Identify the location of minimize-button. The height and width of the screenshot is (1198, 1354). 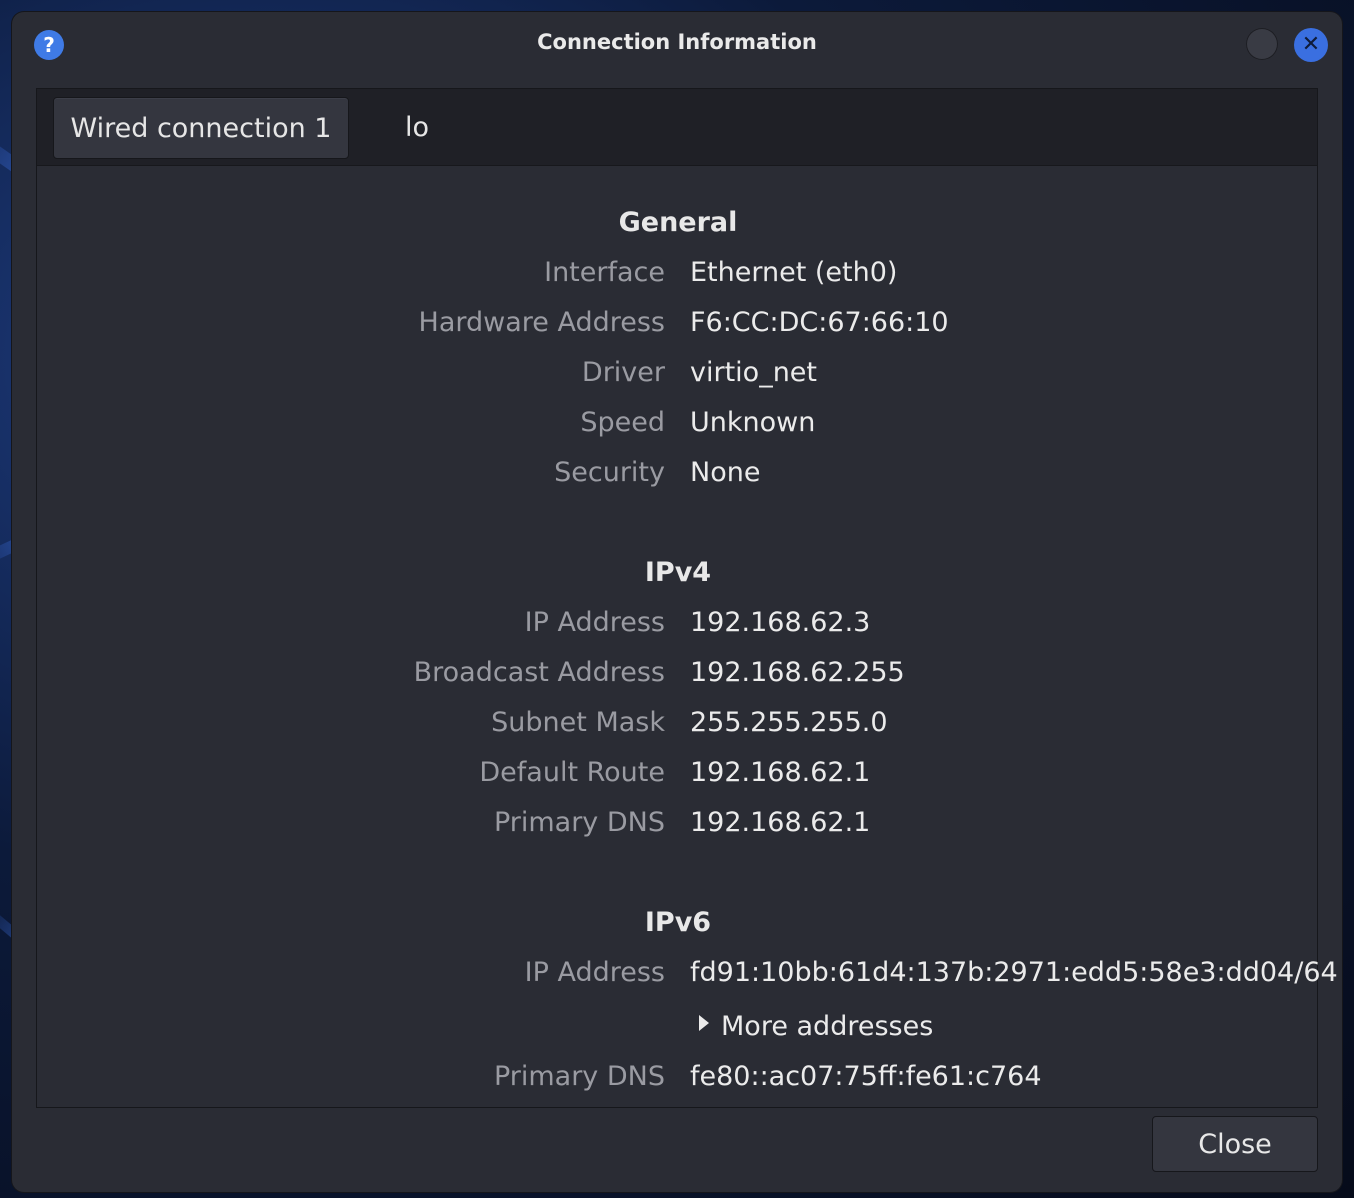
(1262, 44).